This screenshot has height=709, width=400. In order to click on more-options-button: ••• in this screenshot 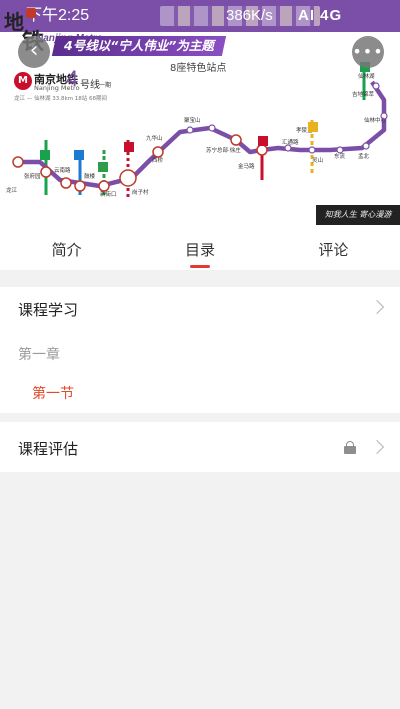, I will do `click(368, 52)`.